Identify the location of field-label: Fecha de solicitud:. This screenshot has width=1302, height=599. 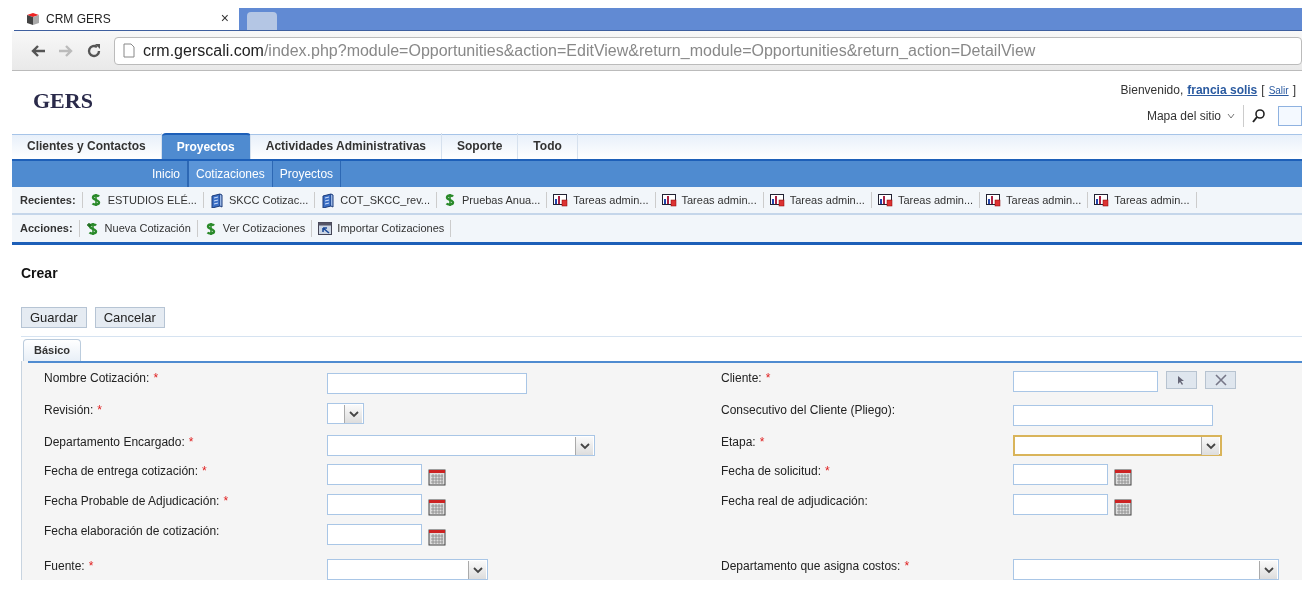
(771, 471).